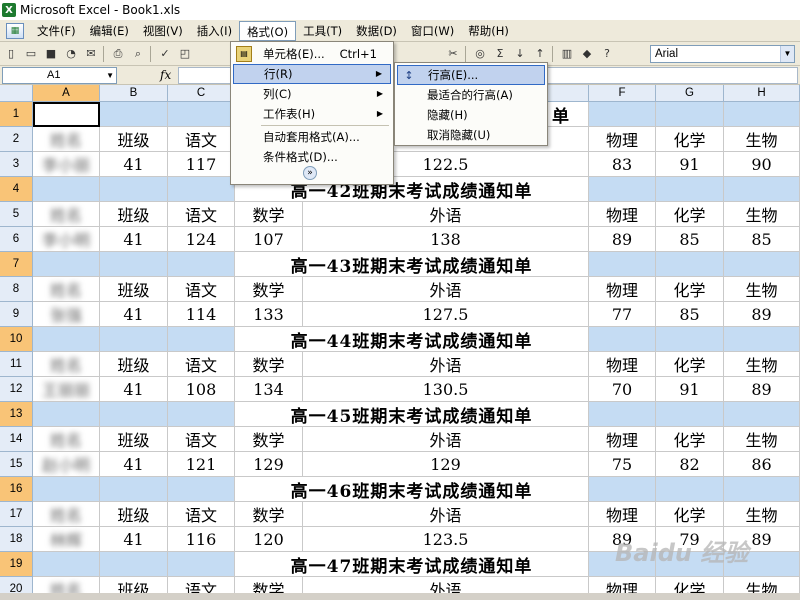 The image size is (800, 600). What do you see at coordinates (16, 314) in the screenshot?
I see `row-header-9: 9` at bounding box center [16, 314].